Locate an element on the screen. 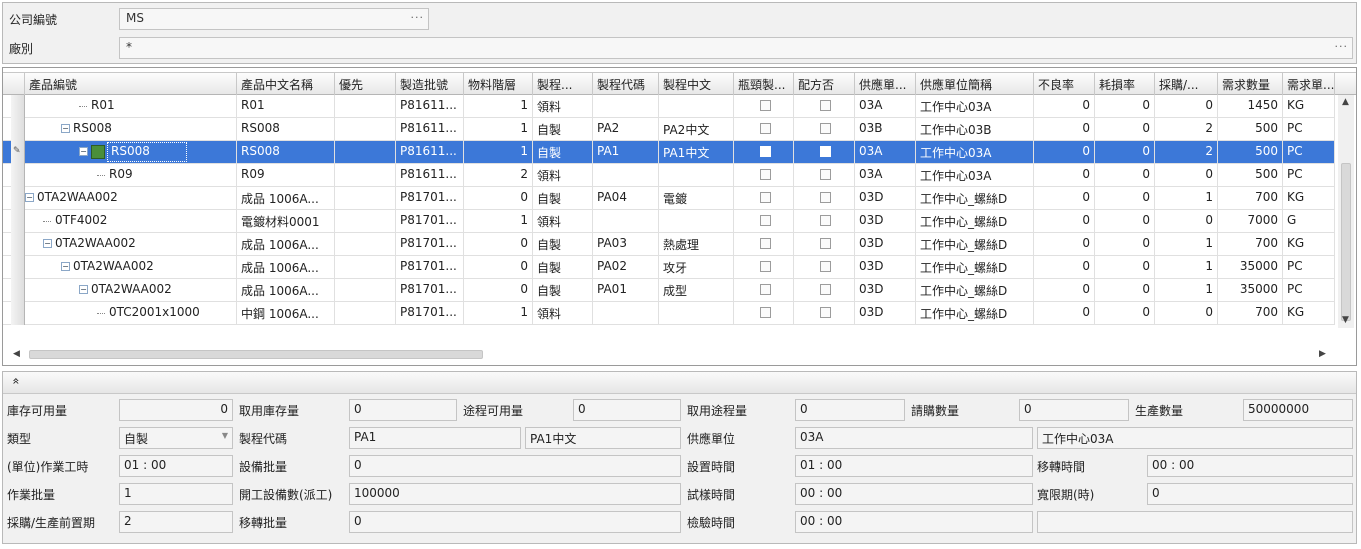 The height and width of the screenshot is (549, 1361). proc-cell: 領料 is located at coordinates (563, 106).